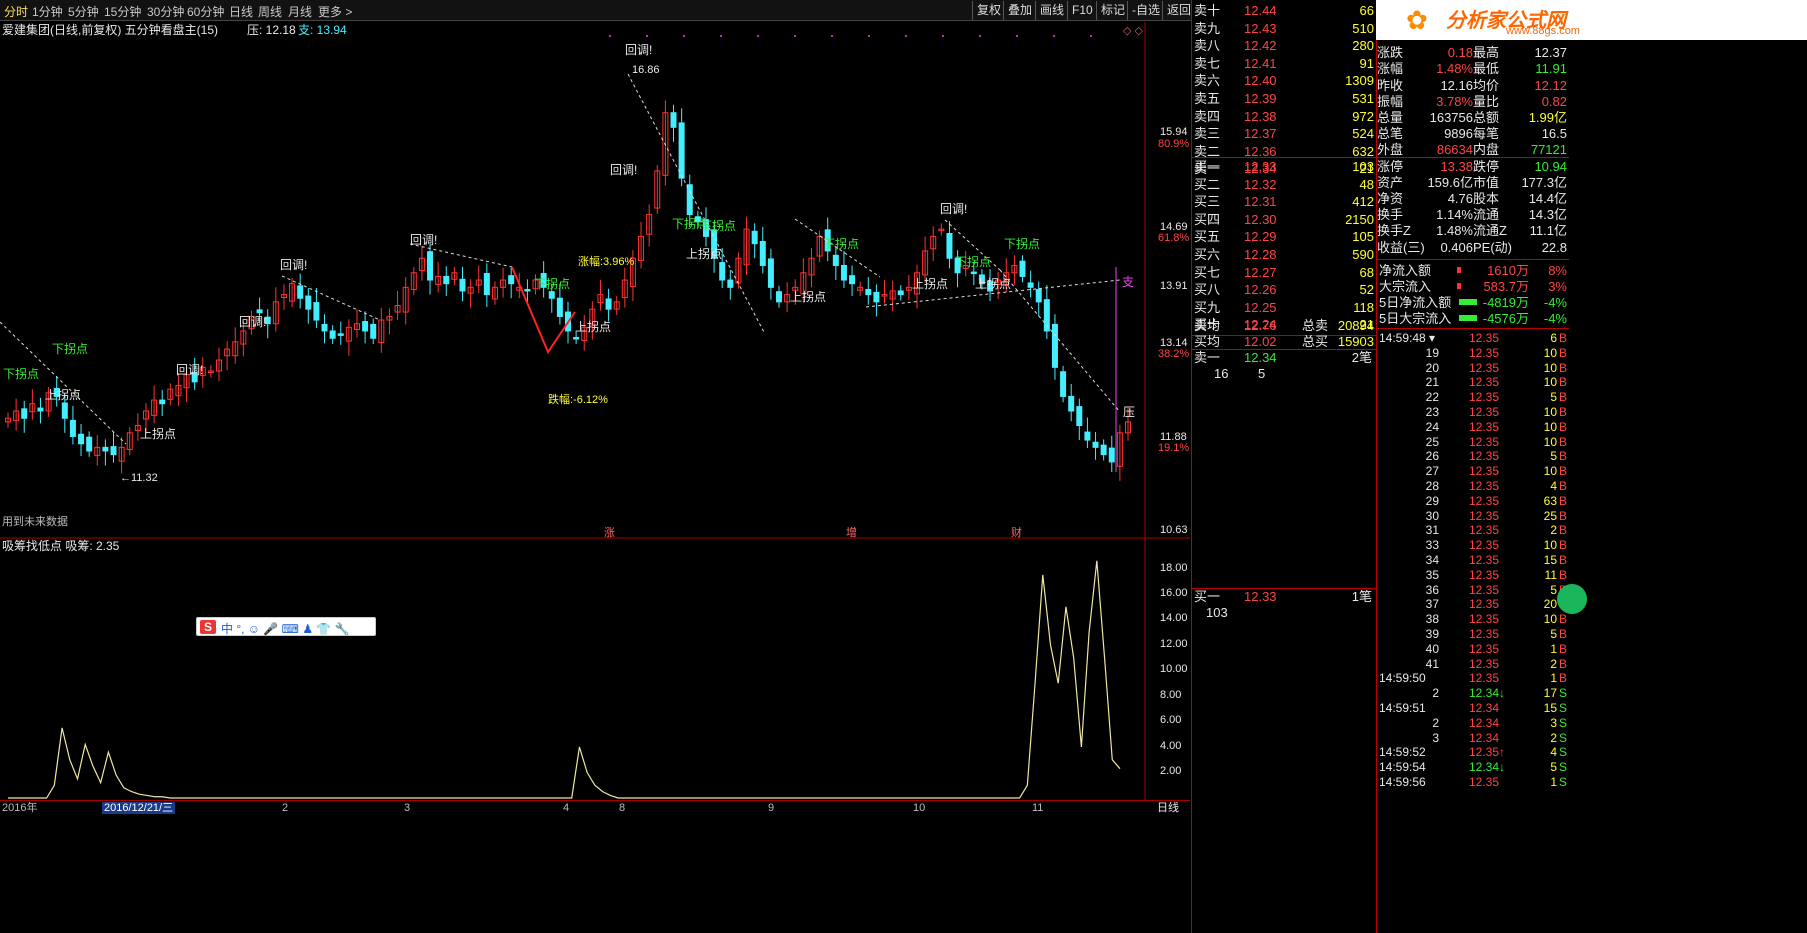  I want to click on ask-row: 卖七 12.41 91, so click(1284, 63).